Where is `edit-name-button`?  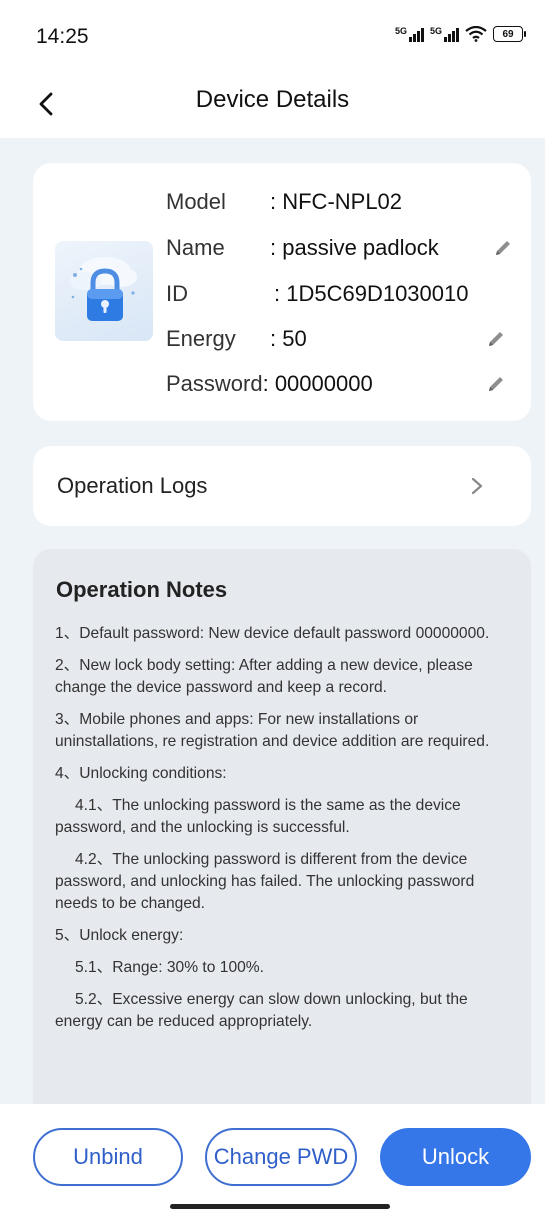
edit-name-button is located at coordinates (503, 248).